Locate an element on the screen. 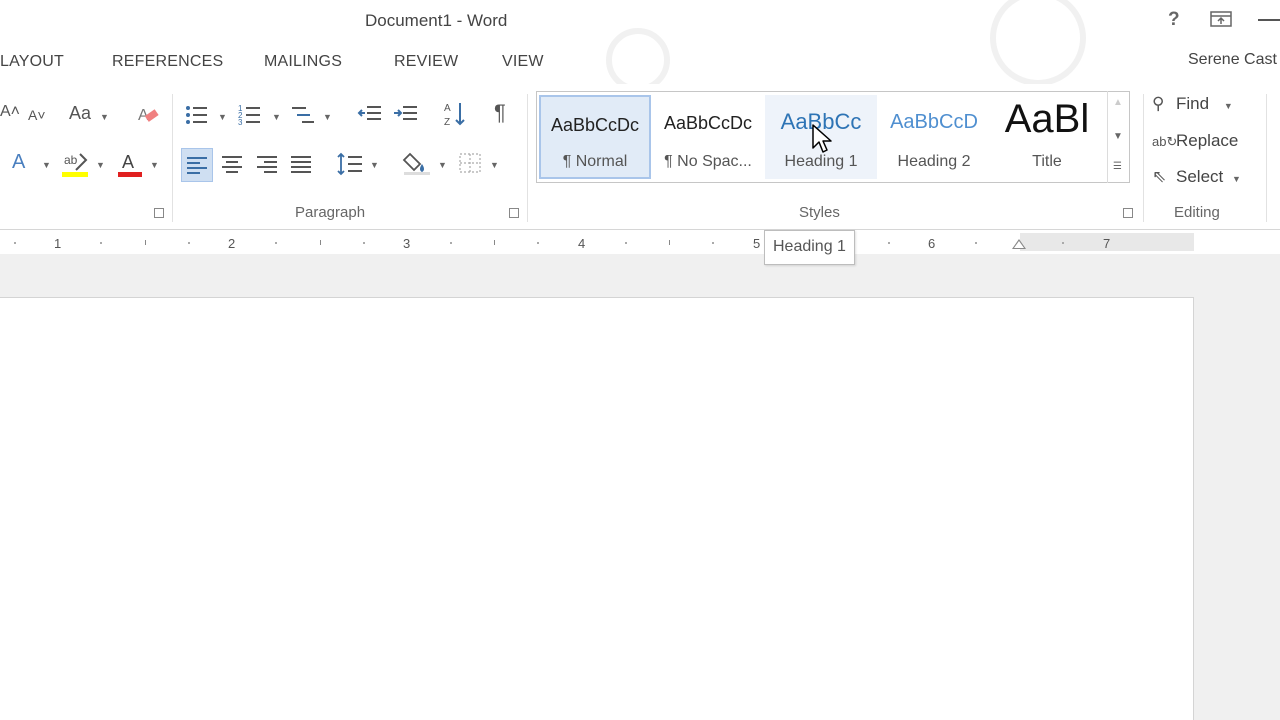  right-indent-marker is located at coordinates (1019, 244).